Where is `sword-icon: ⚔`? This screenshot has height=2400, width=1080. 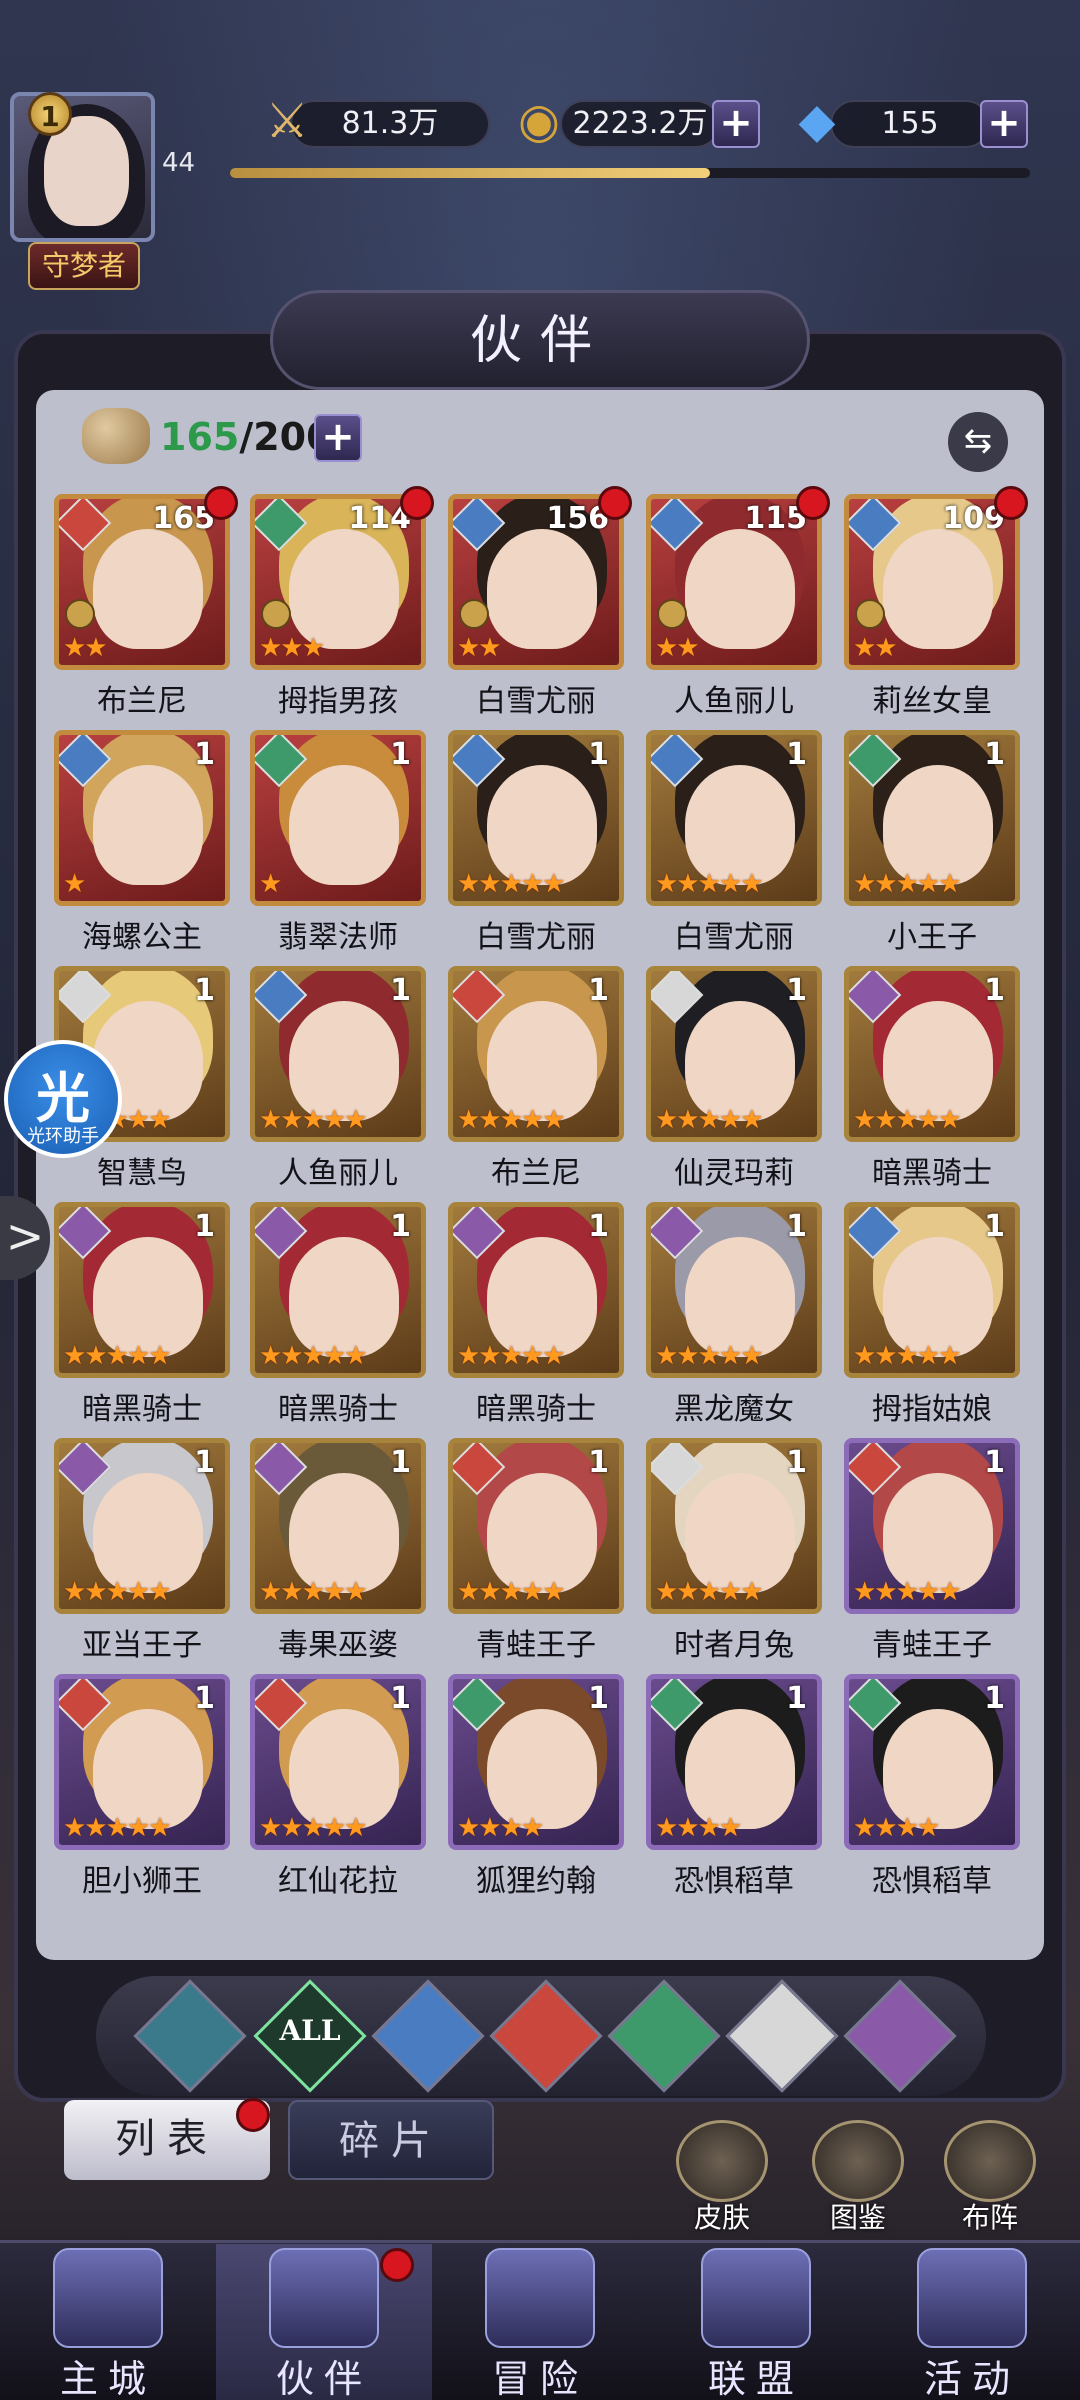 sword-icon: ⚔ is located at coordinates (287, 121).